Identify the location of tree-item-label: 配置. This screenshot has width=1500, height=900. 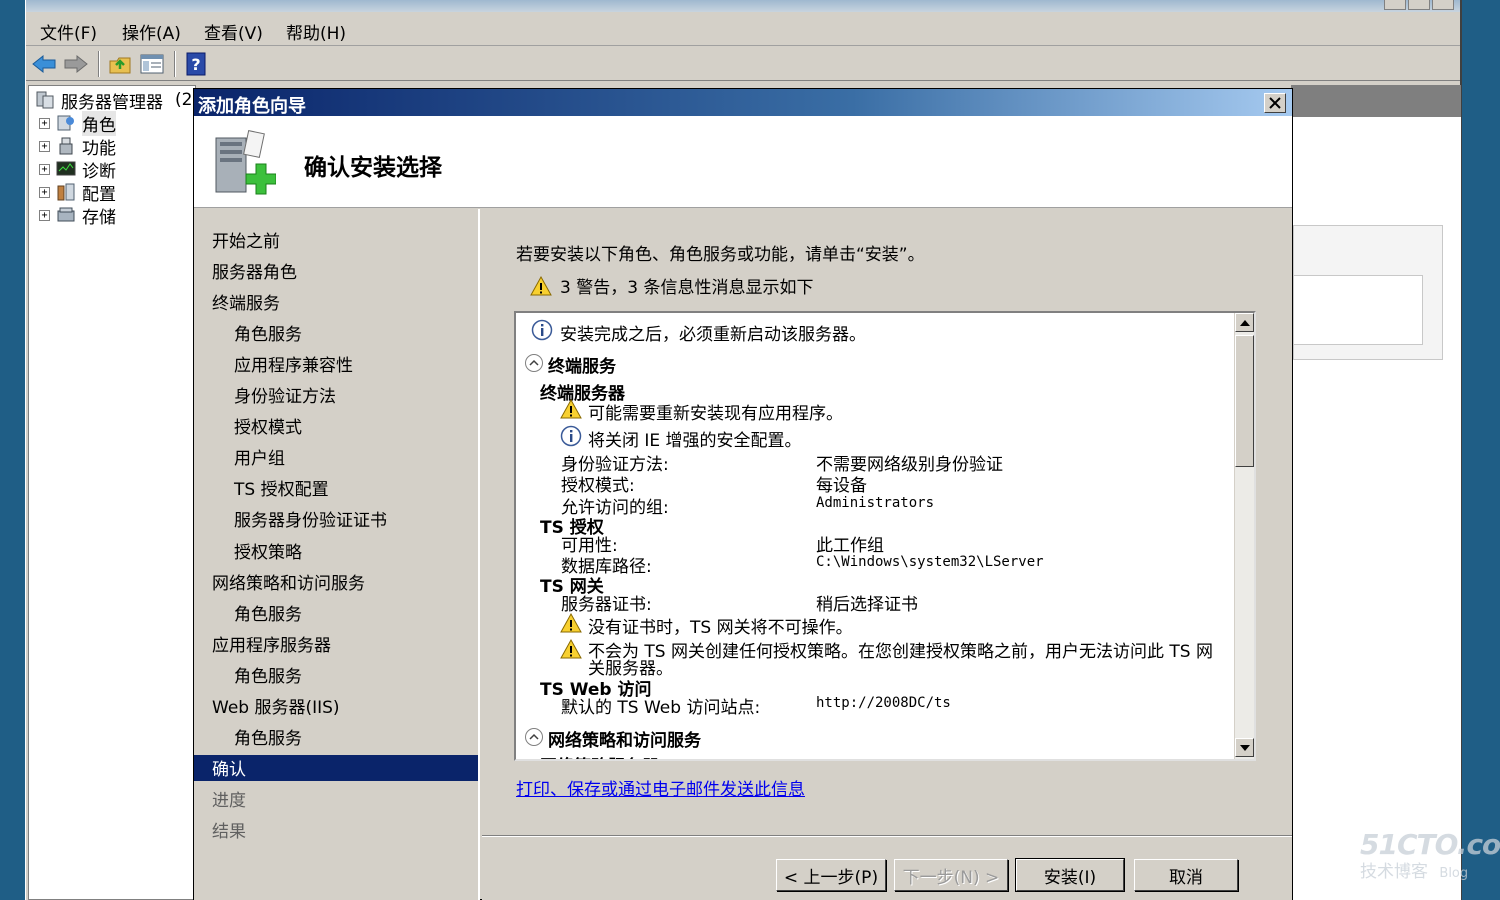
(99, 194).